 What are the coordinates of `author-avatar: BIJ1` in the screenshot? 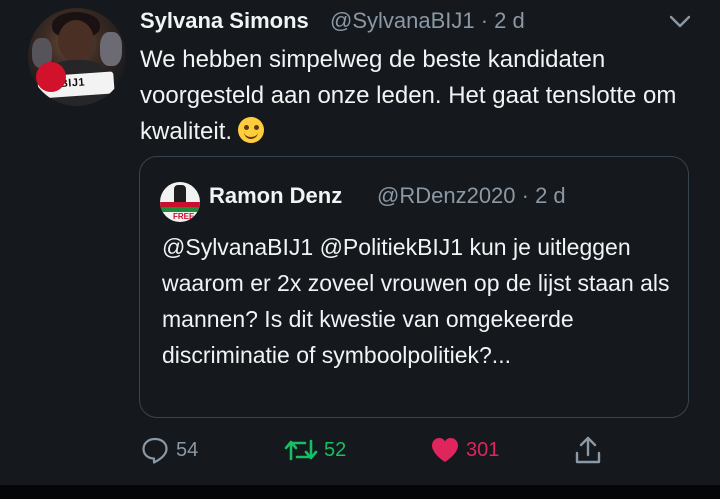 It's located at (77, 57).